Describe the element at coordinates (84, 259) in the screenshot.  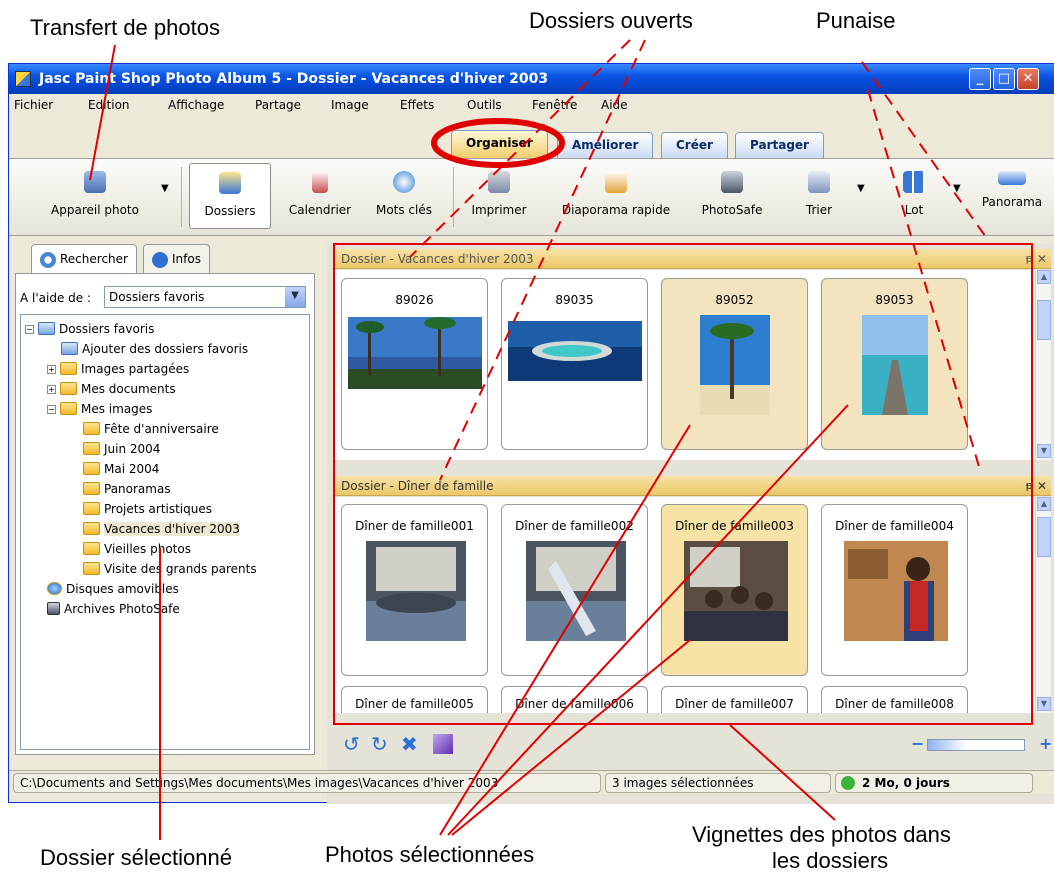
I see `tab-rechercher: Rechercher` at that location.